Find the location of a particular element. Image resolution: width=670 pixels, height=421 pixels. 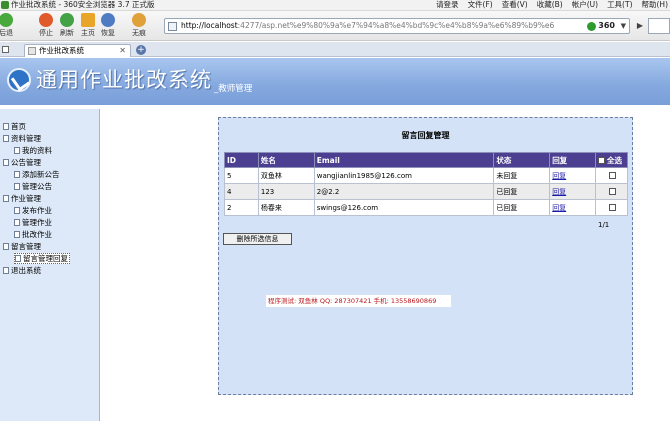

cell-id: 2 is located at coordinates (241, 207).